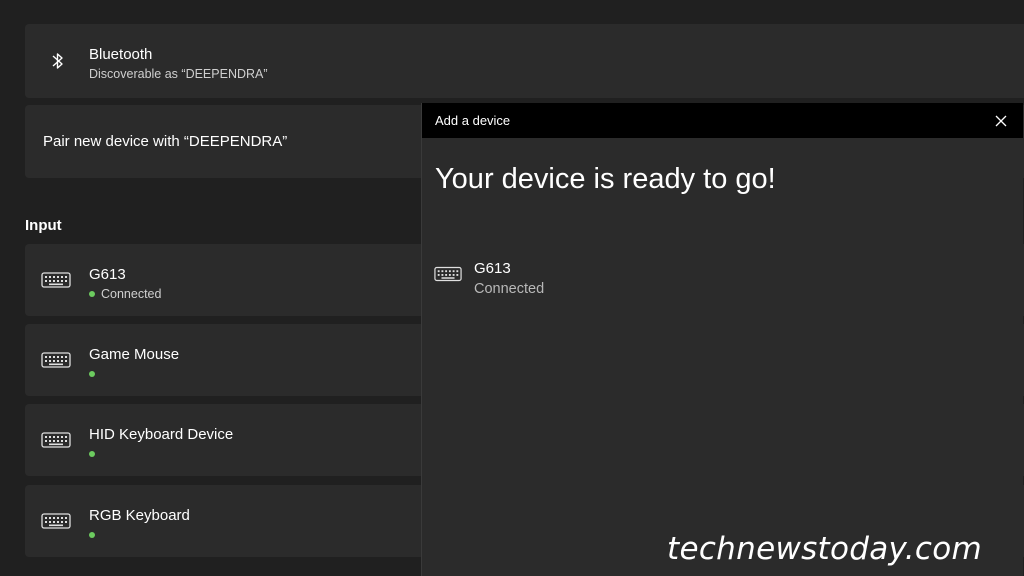  What do you see at coordinates (134, 354) in the screenshot?
I see `device-name: Game Mouse` at bounding box center [134, 354].